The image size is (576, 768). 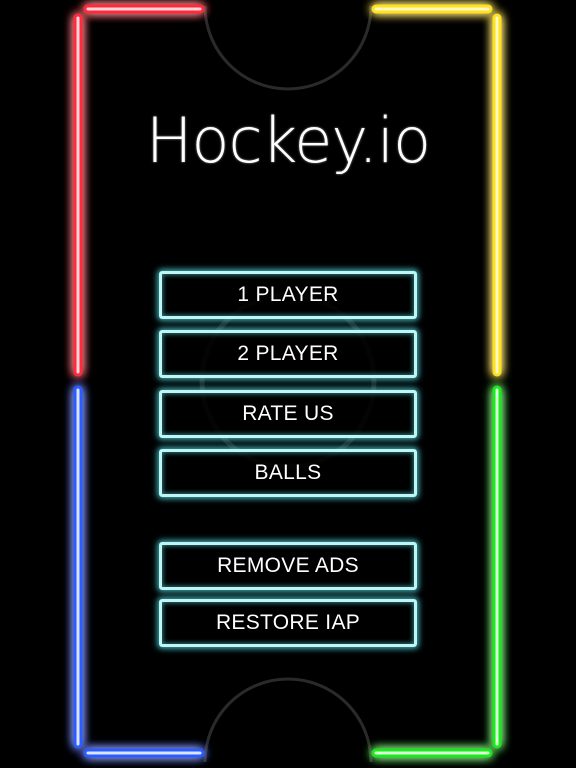 What do you see at coordinates (288, 623) in the screenshot?
I see `restore-iap-button: RESTORE IAP` at bounding box center [288, 623].